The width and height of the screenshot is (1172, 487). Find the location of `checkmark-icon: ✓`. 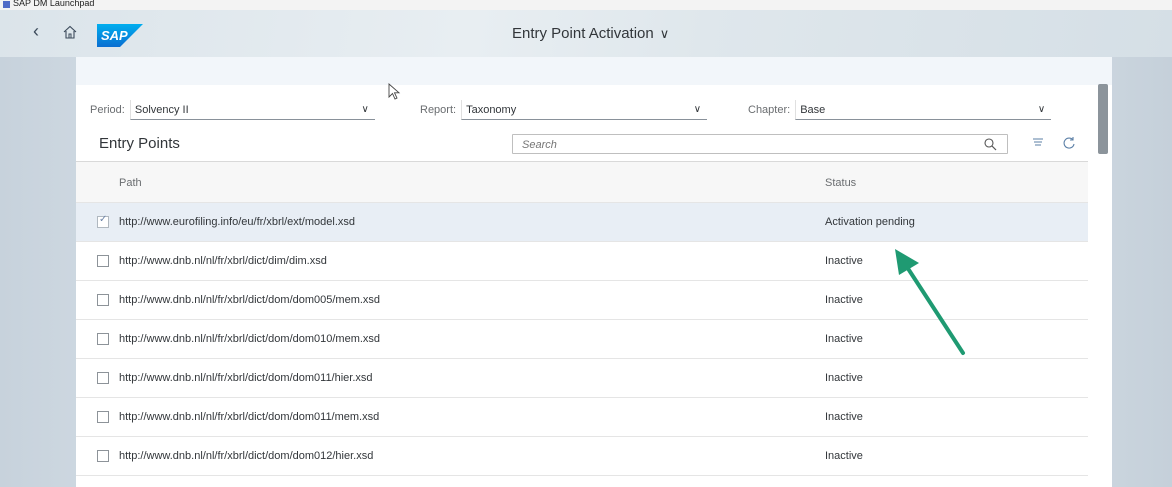

checkmark-icon: ✓ is located at coordinates (103, 219).